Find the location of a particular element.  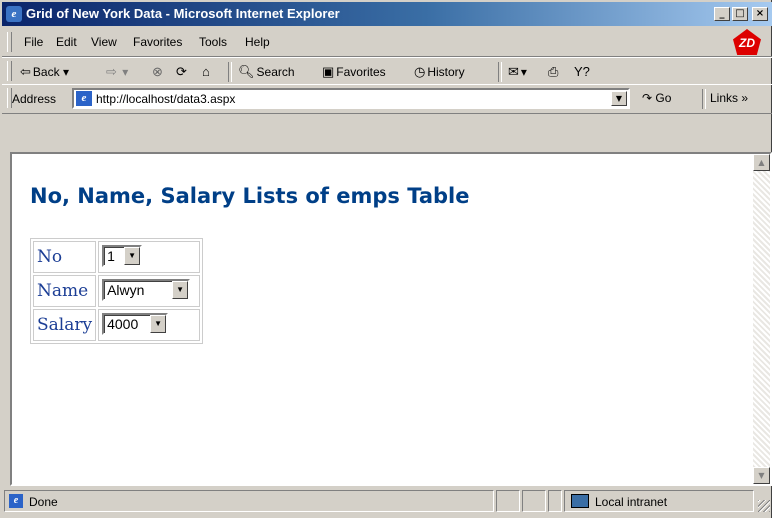

page-done-icon: e is located at coordinates (16, 501).